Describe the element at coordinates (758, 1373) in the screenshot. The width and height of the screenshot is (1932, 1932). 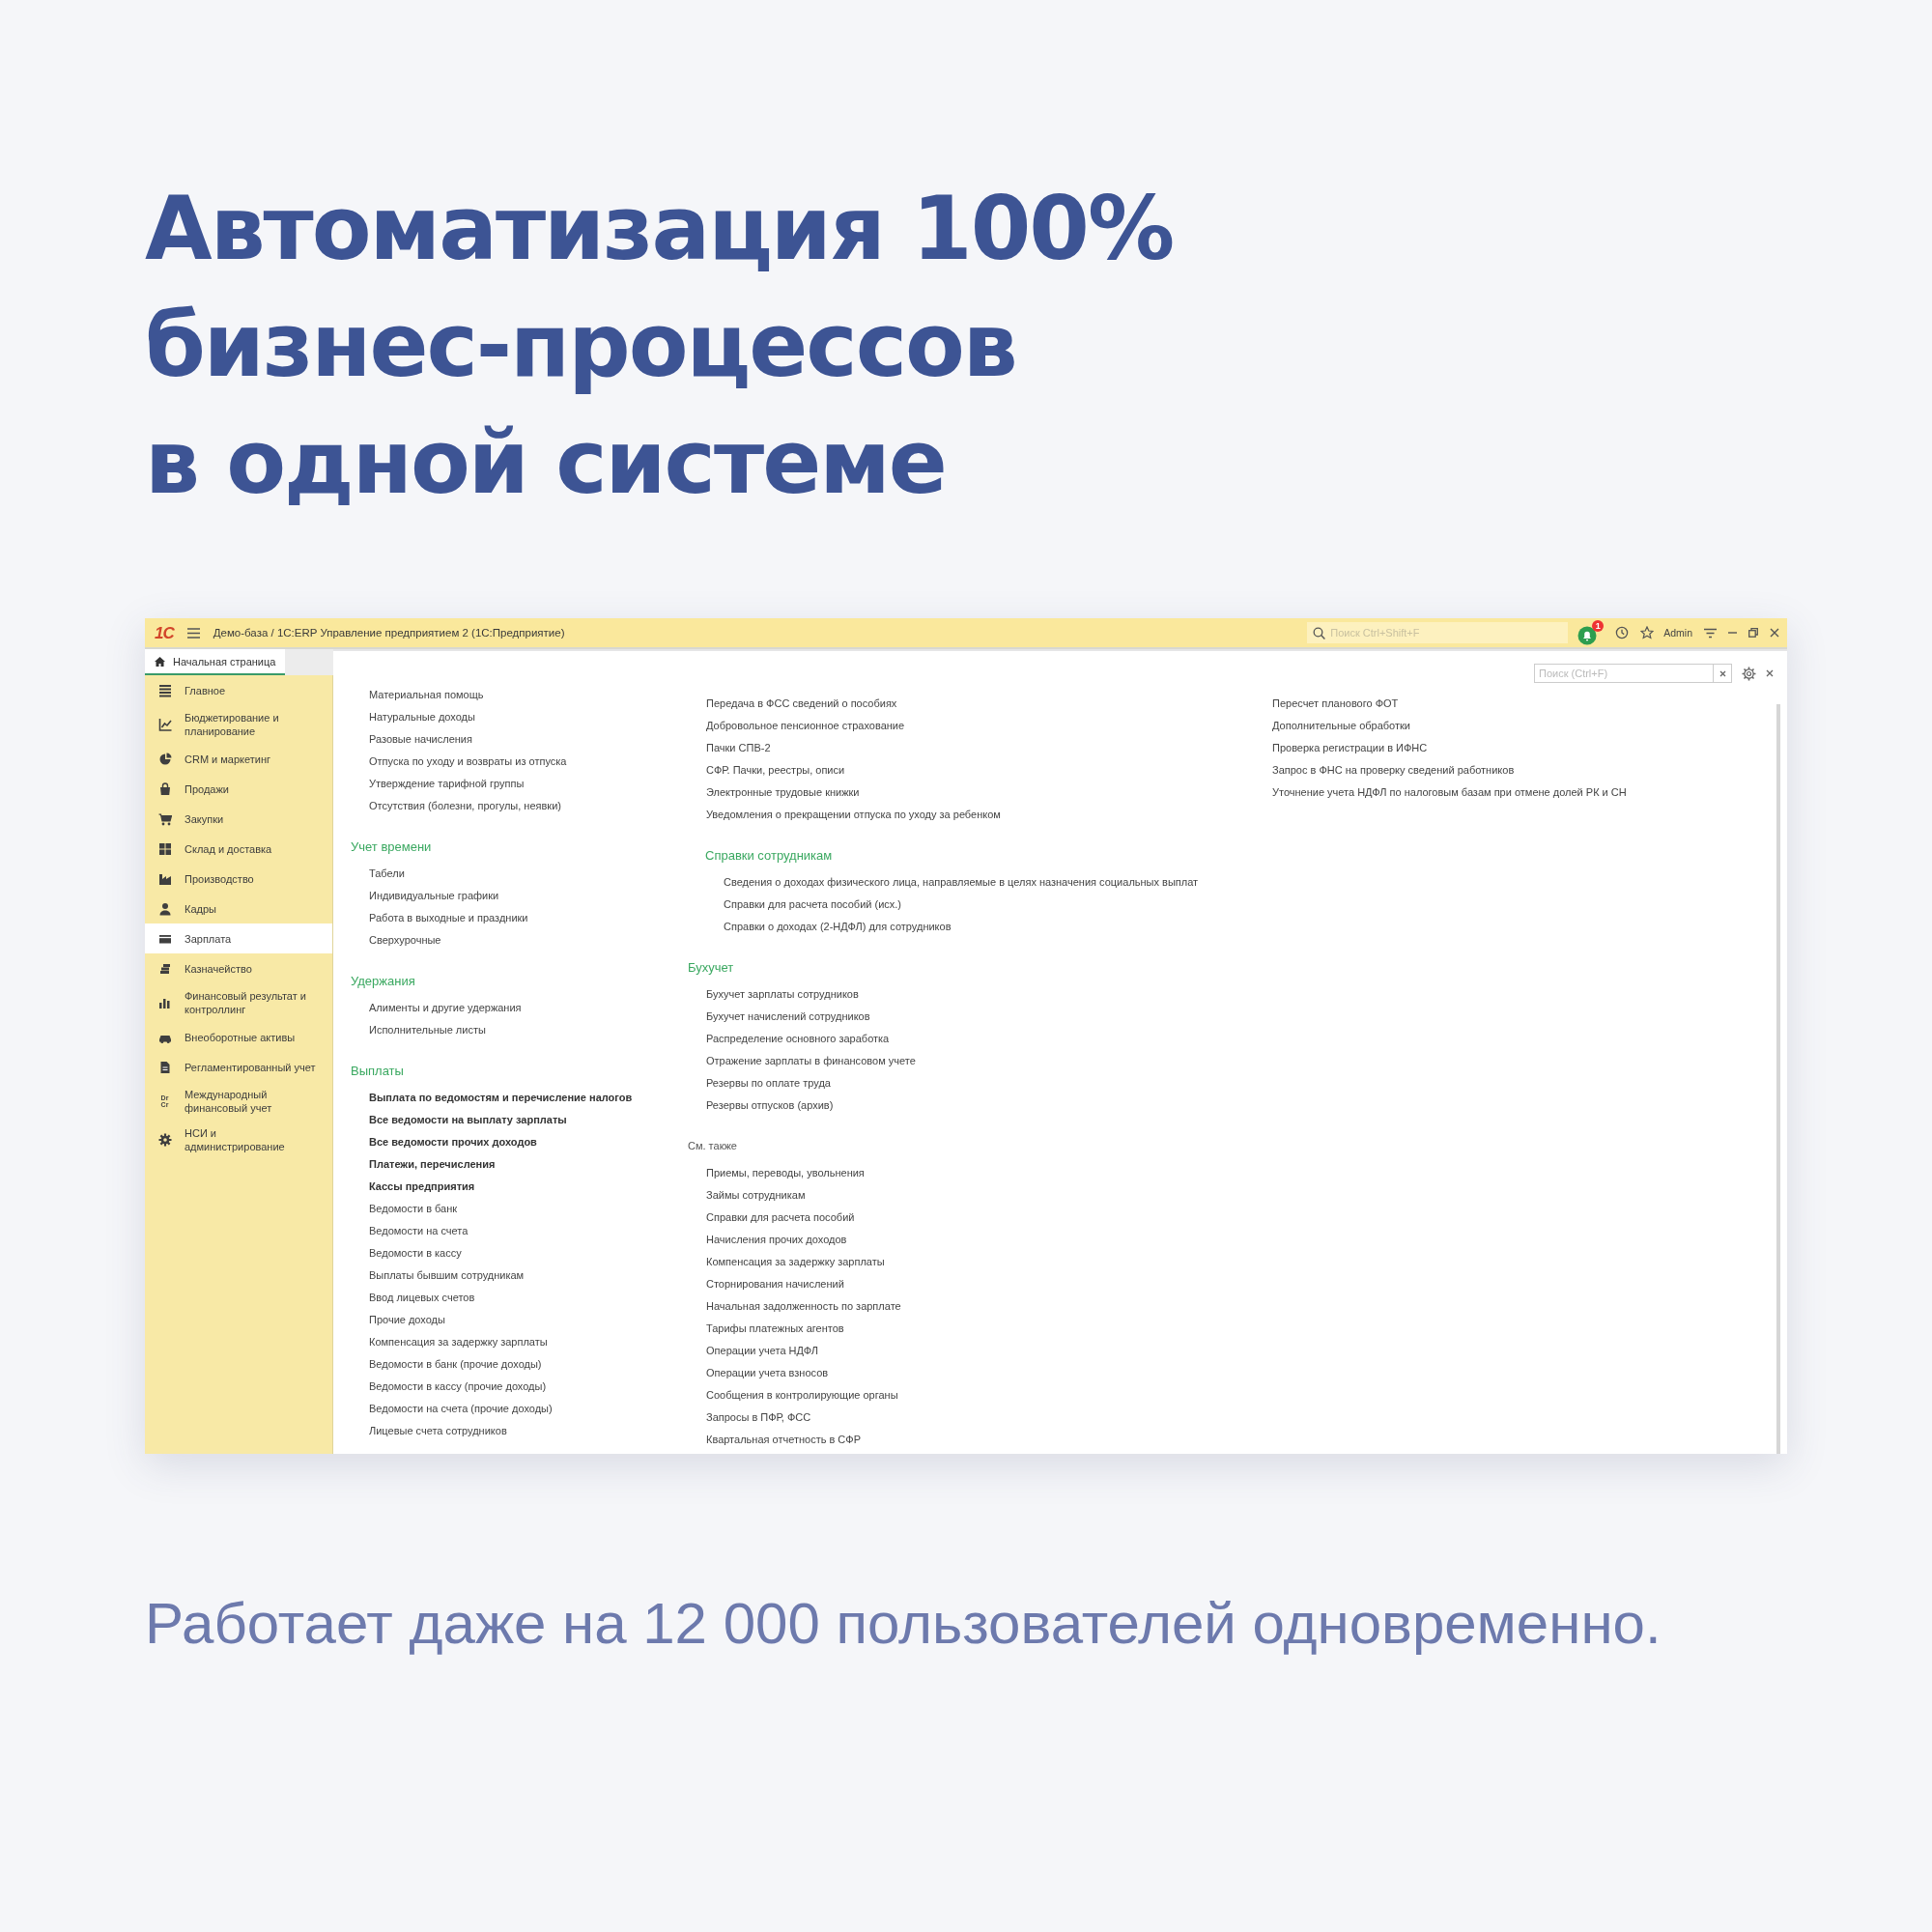
I see `menu-link: Операции учета взносов` at that location.